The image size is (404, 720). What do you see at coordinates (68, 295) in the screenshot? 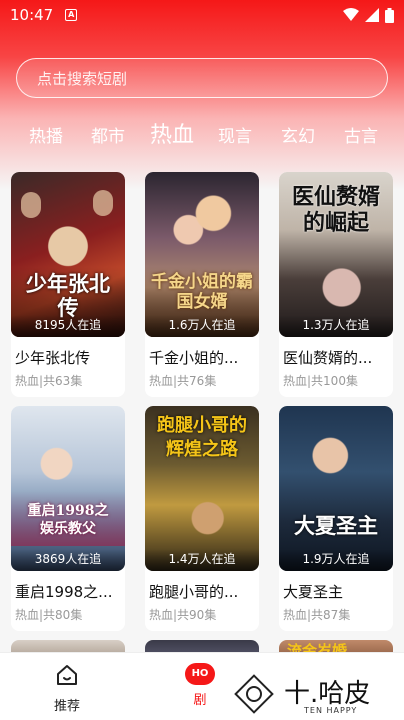
I see `poster-title-text: 少年张北传` at bounding box center [68, 295].